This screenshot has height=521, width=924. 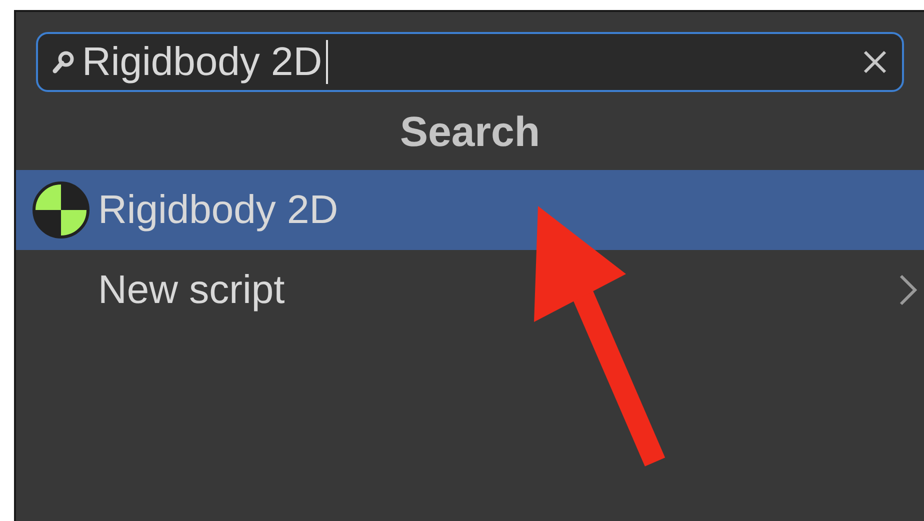 What do you see at coordinates (219, 210) in the screenshot?
I see `item-label: Rigidbody 2D` at bounding box center [219, 210].